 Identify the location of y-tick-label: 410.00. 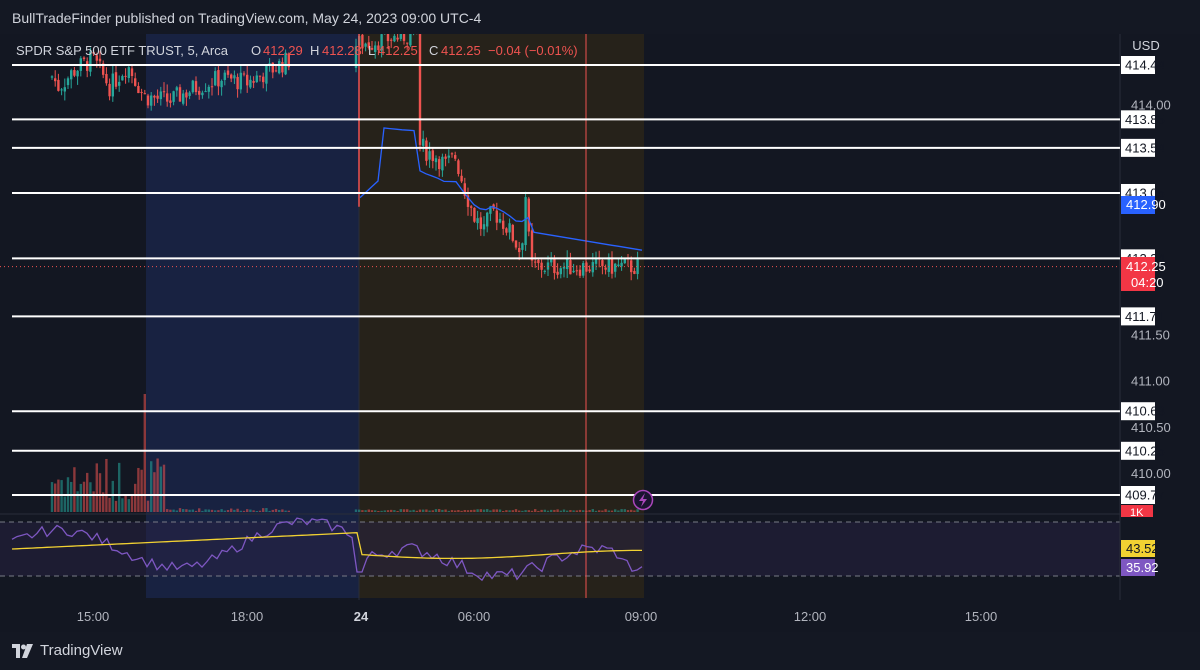
(1151, 473).